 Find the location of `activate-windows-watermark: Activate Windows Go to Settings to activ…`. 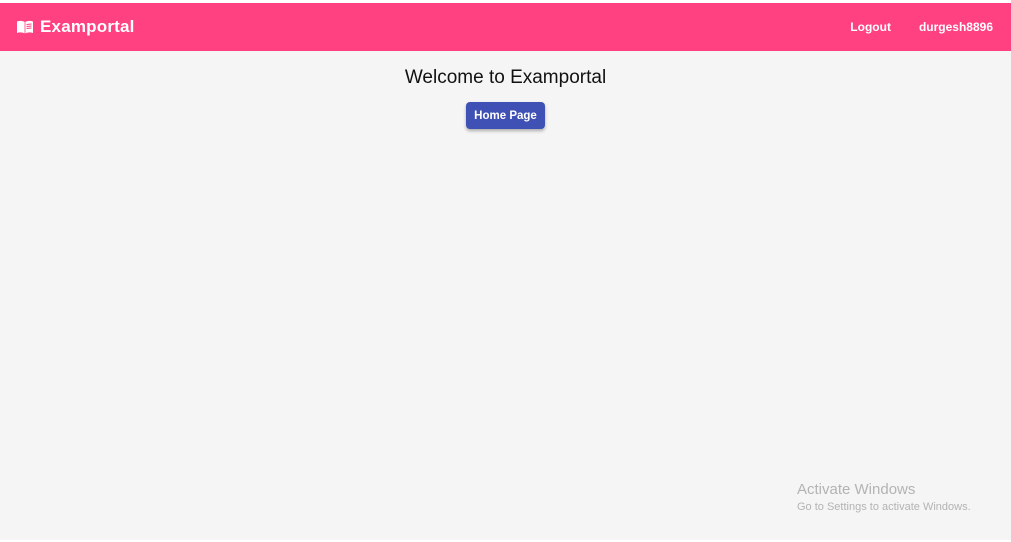

activate-windows-watermark: Activate Windows Go to Settings to activ… is located at coordinates (884, 498).